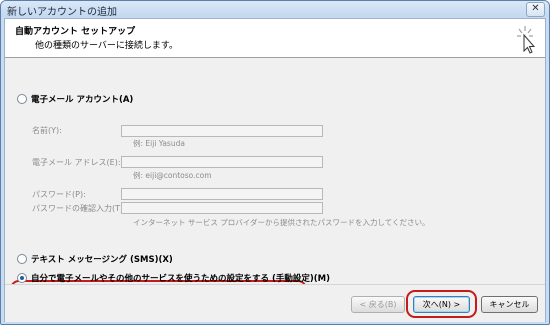  Describe the element at coordinates (159, 143) in the screenshot. I see `name-example: 例: Eiji Yasuda` at that location.